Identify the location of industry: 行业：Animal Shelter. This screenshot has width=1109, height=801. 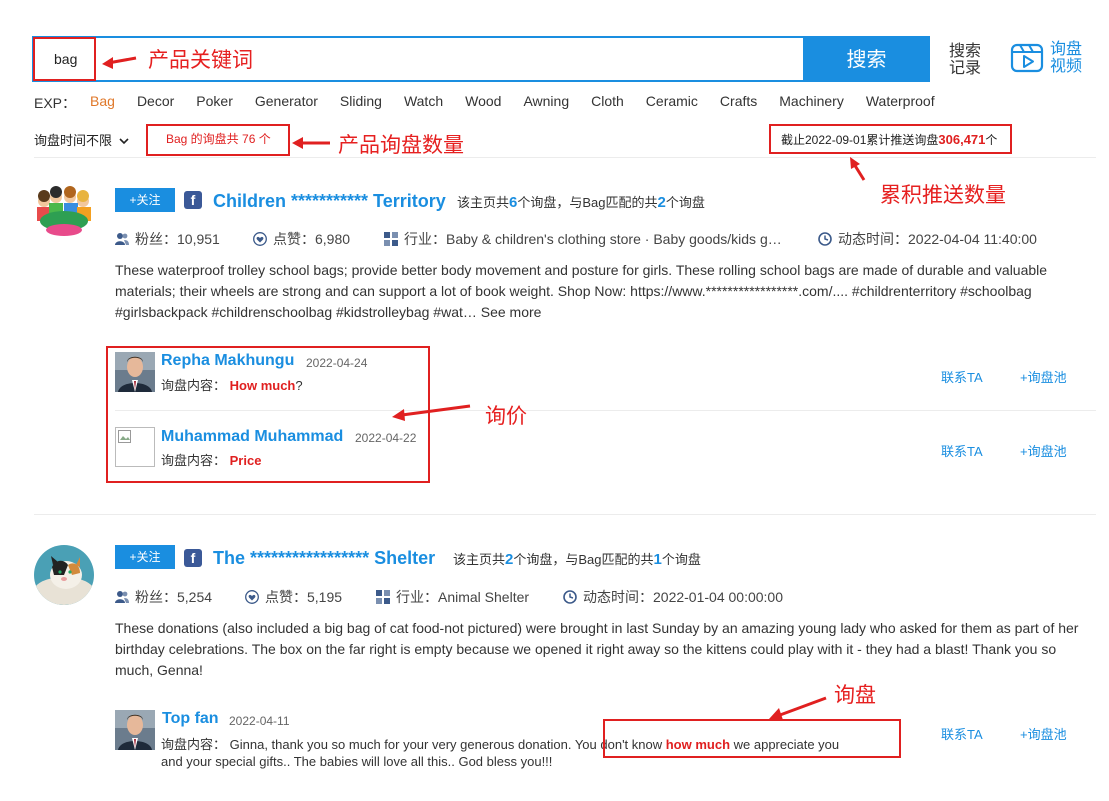
(452, 597).